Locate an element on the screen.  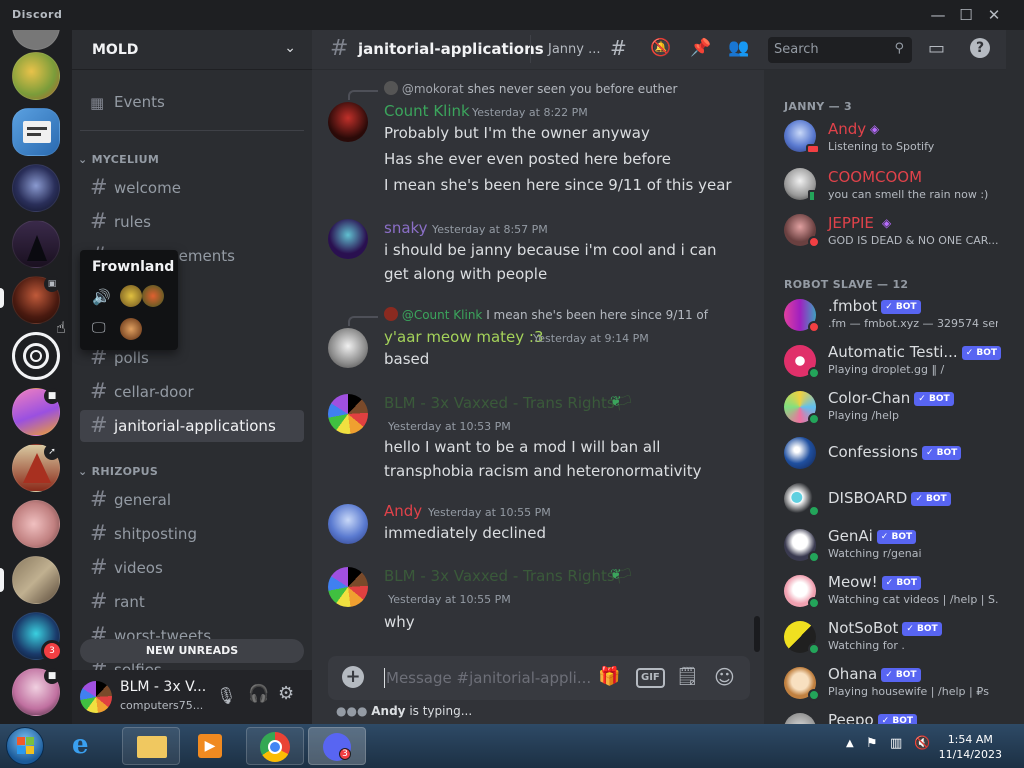
channel-general: # general is located at coordinates (192, 500).